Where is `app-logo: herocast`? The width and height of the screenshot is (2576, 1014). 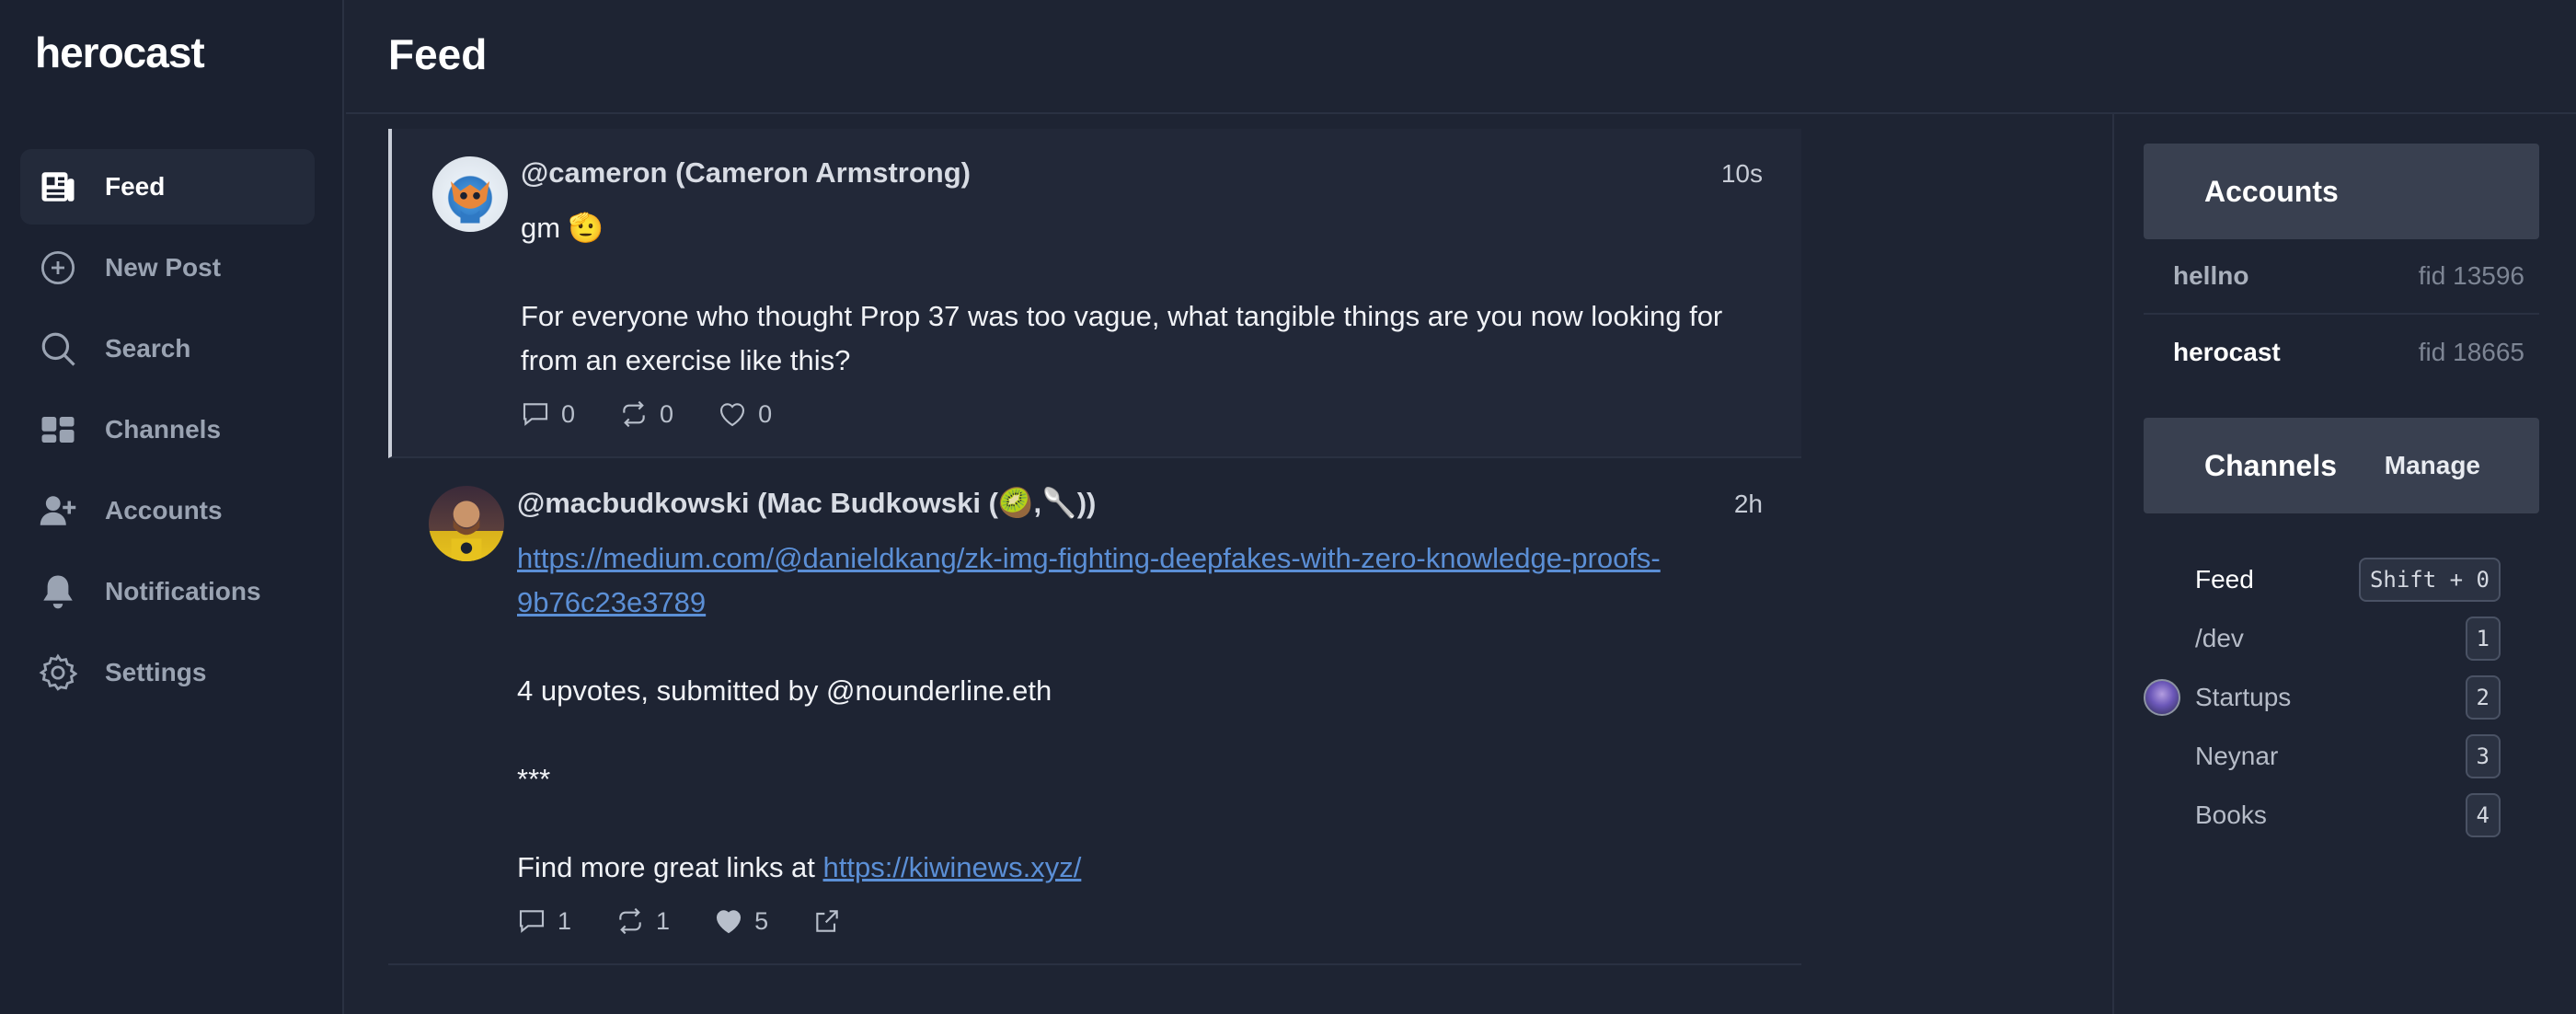 app-logo: herocast is located at coordinates (120, 53).